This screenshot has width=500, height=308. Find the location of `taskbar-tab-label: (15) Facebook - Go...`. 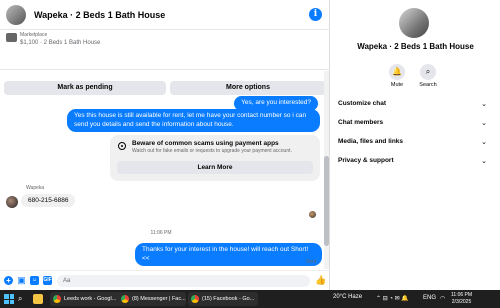

taskbar-tab-label: (15) Facebook - Go... is located at coordinates (228, 299).